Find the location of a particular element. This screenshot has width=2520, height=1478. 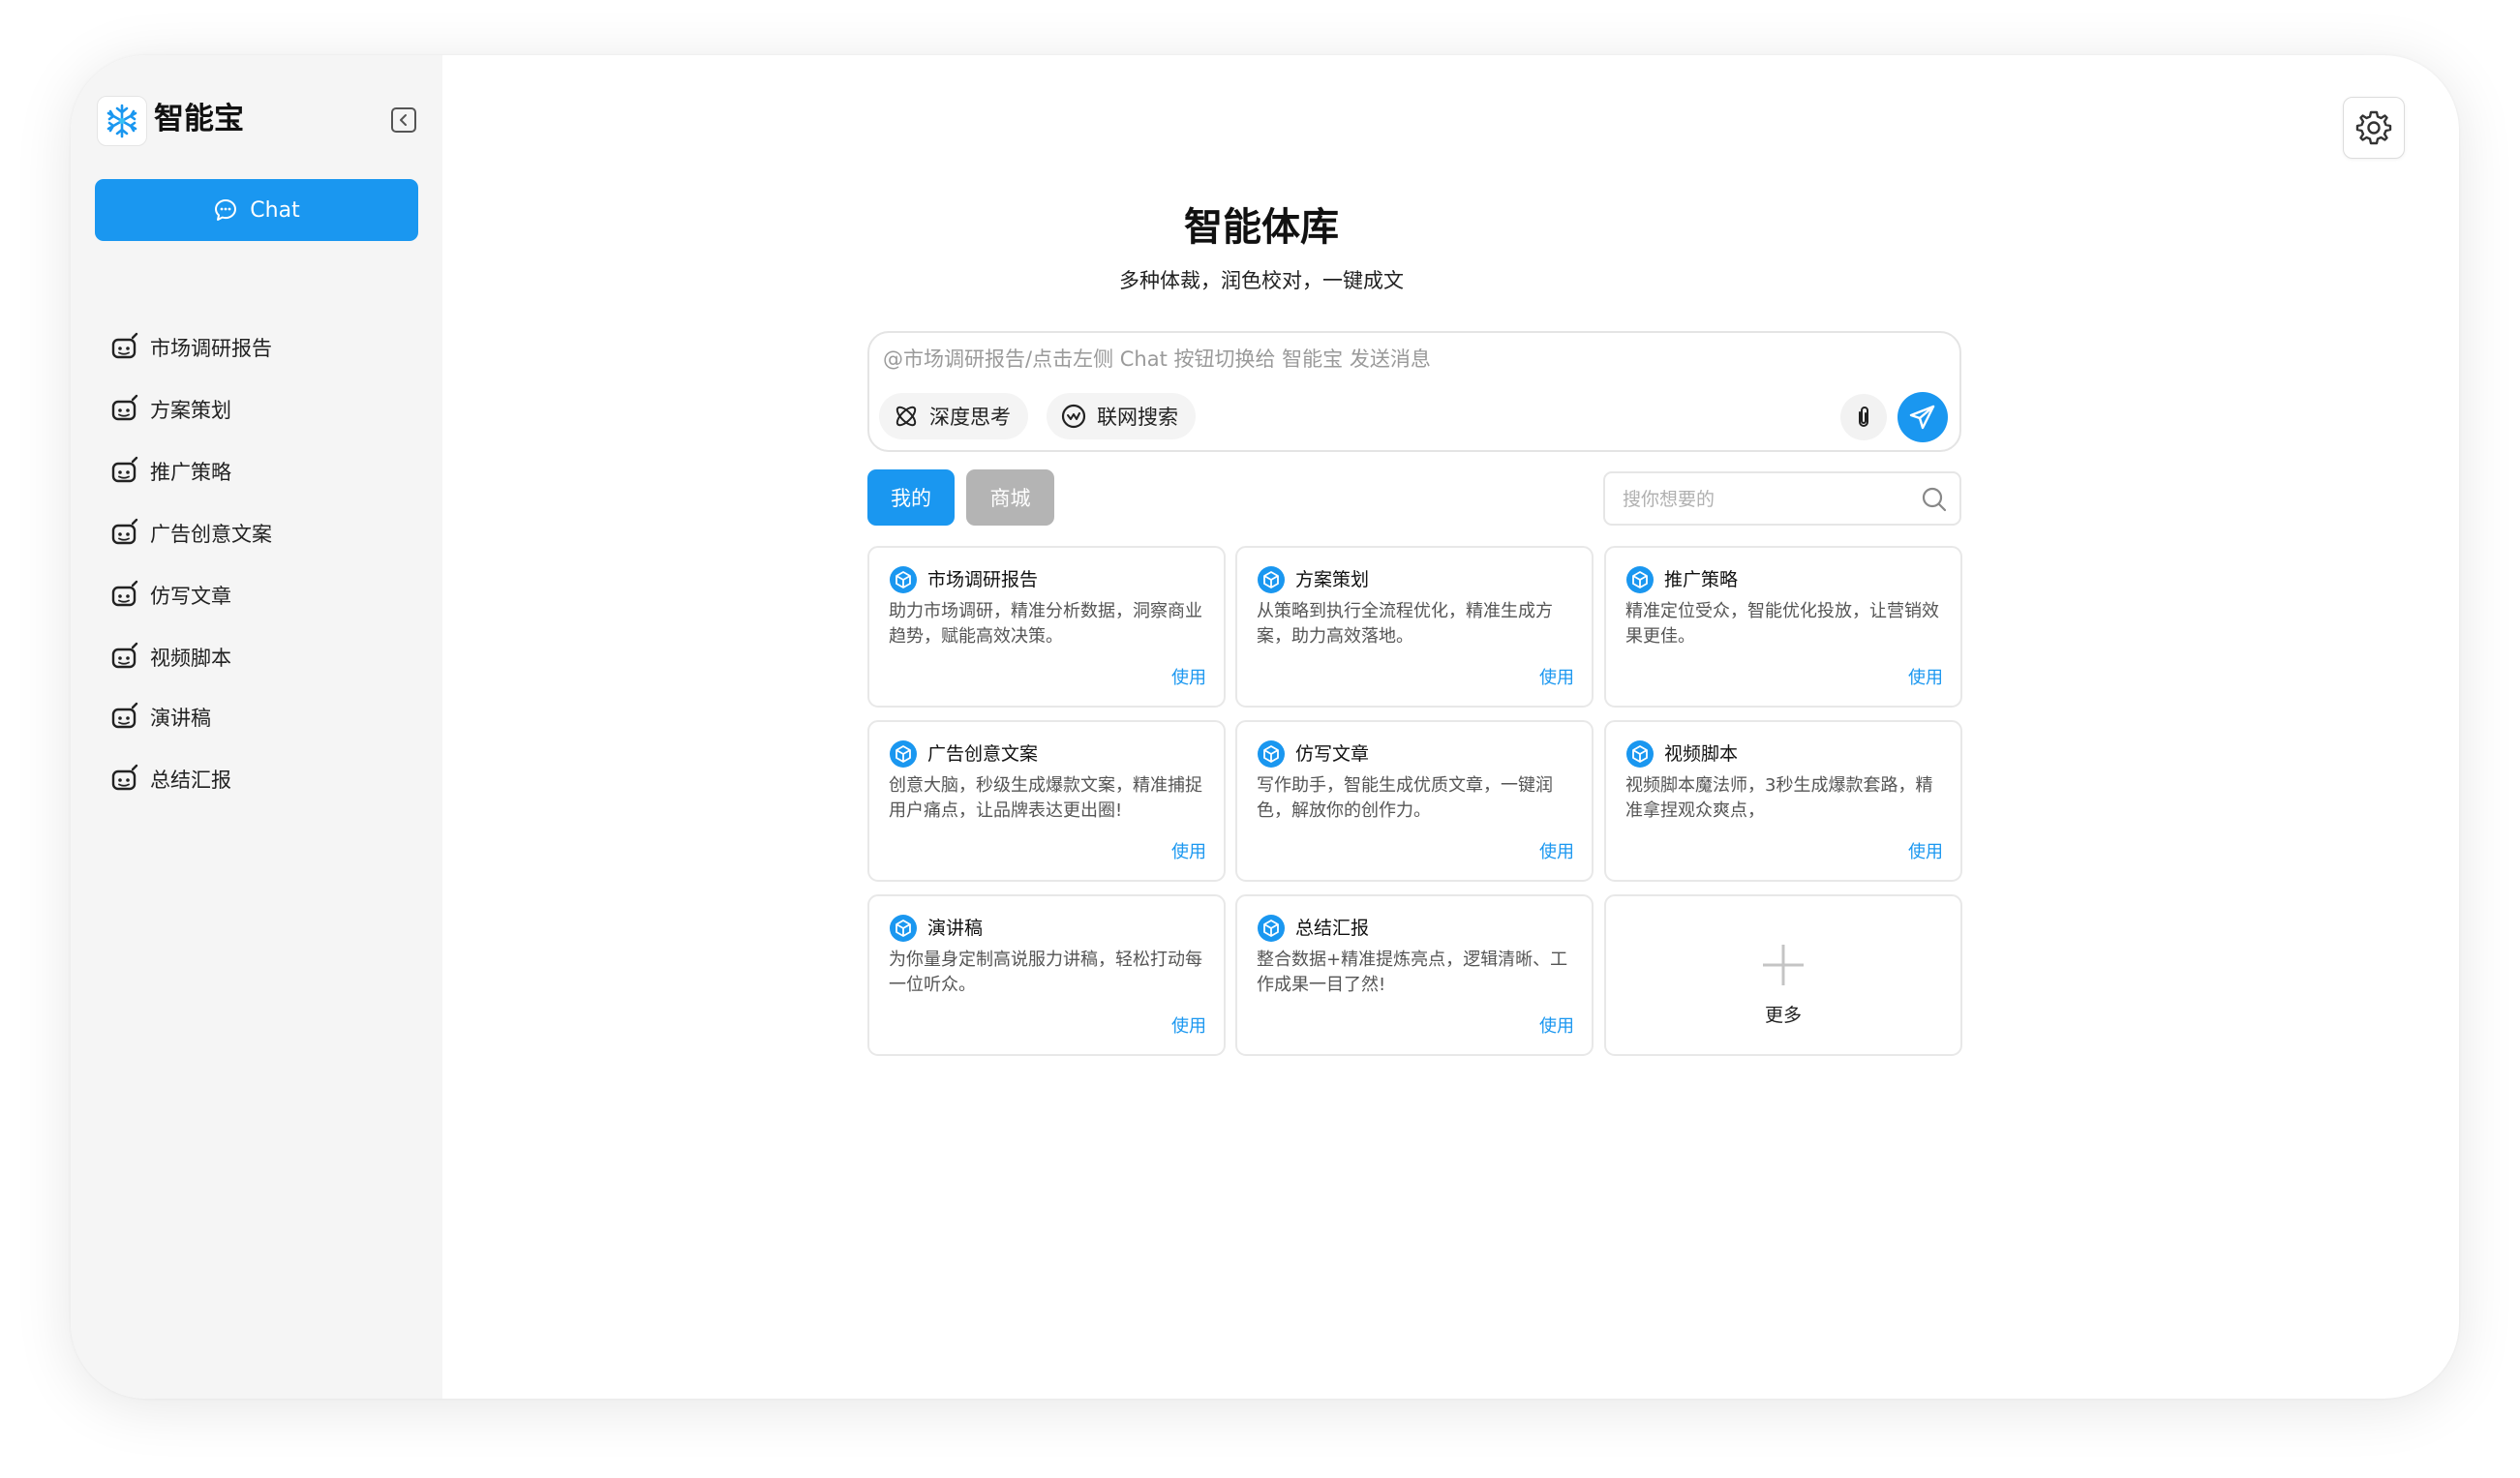

agent-card: 视频脚本 视频脚本魔法师，3秒生成爆款套路，精准拿捏观众爽点， 使用 is located at coordinates (1783, 801).